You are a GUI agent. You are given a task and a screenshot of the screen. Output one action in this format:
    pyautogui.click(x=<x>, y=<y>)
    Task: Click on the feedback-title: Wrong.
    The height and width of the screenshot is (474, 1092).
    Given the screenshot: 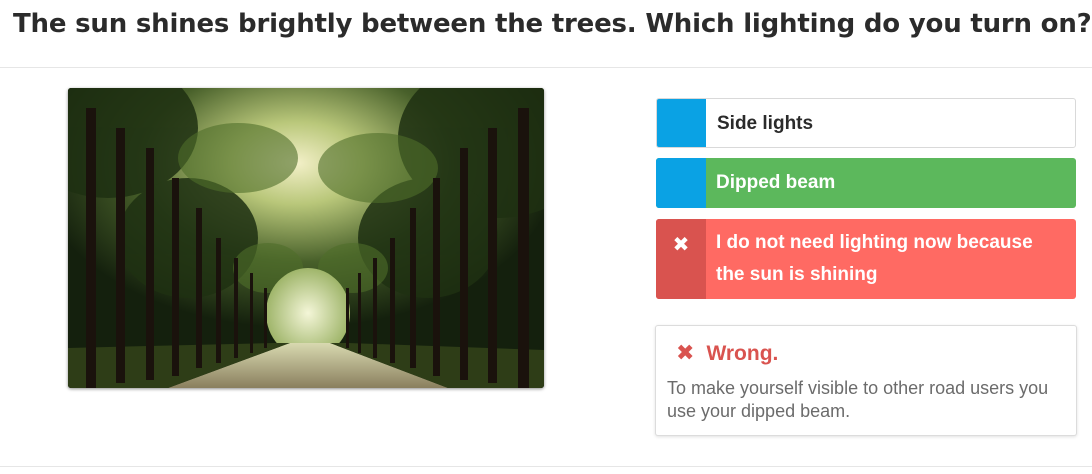 What is the action you would take?
    pyautogui.click(x=742, y=353)
    